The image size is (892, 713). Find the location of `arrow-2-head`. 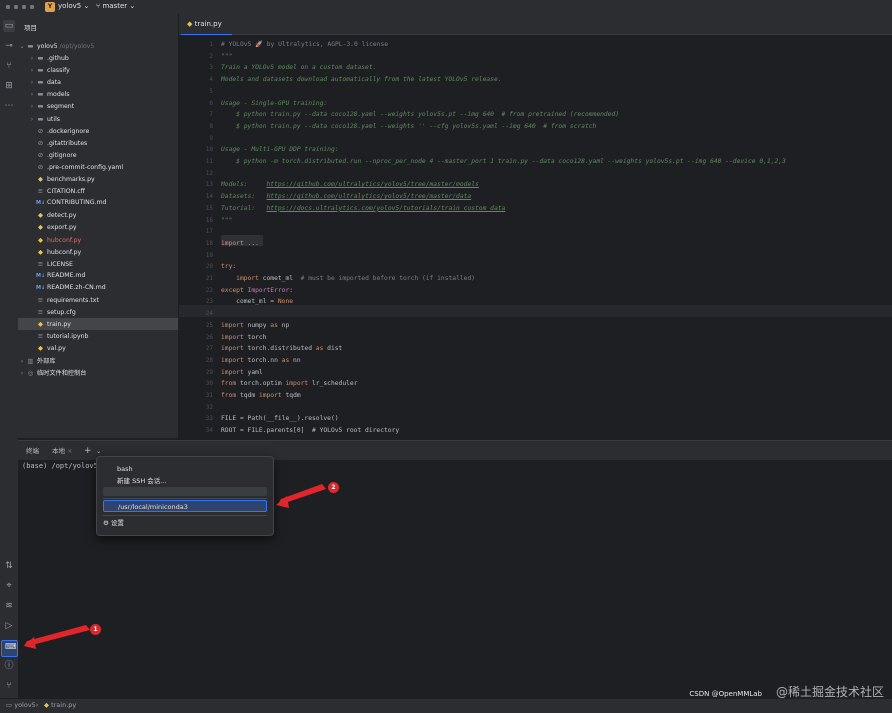

arrow-2-head is located at coordinates (282, 502).